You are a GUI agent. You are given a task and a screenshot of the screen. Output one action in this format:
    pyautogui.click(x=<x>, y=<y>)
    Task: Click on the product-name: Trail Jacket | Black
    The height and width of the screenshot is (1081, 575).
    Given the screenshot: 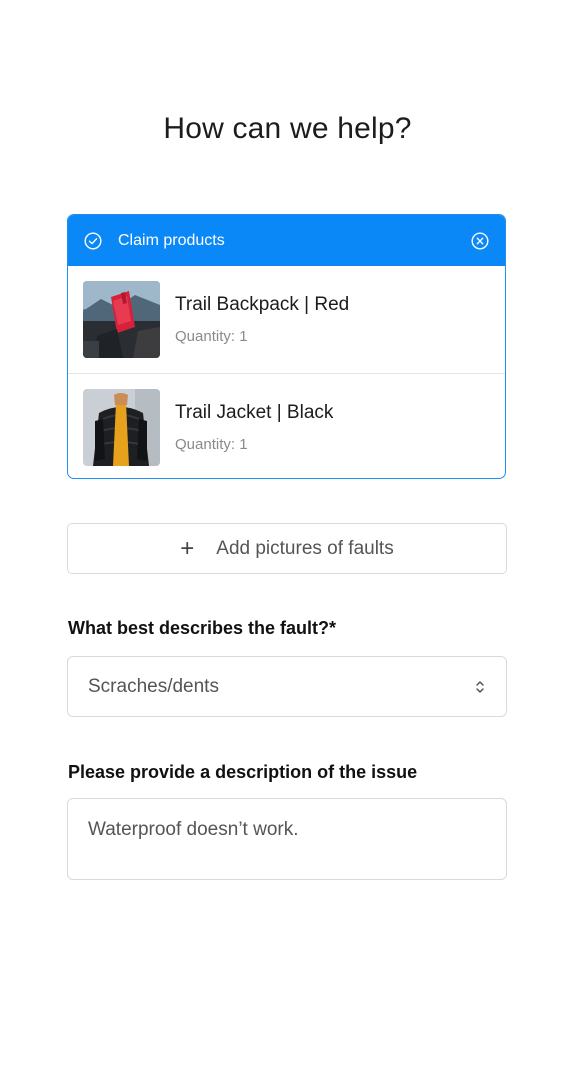 What is the action you would take?
    pyautogui.click(x=254, y=412)
    